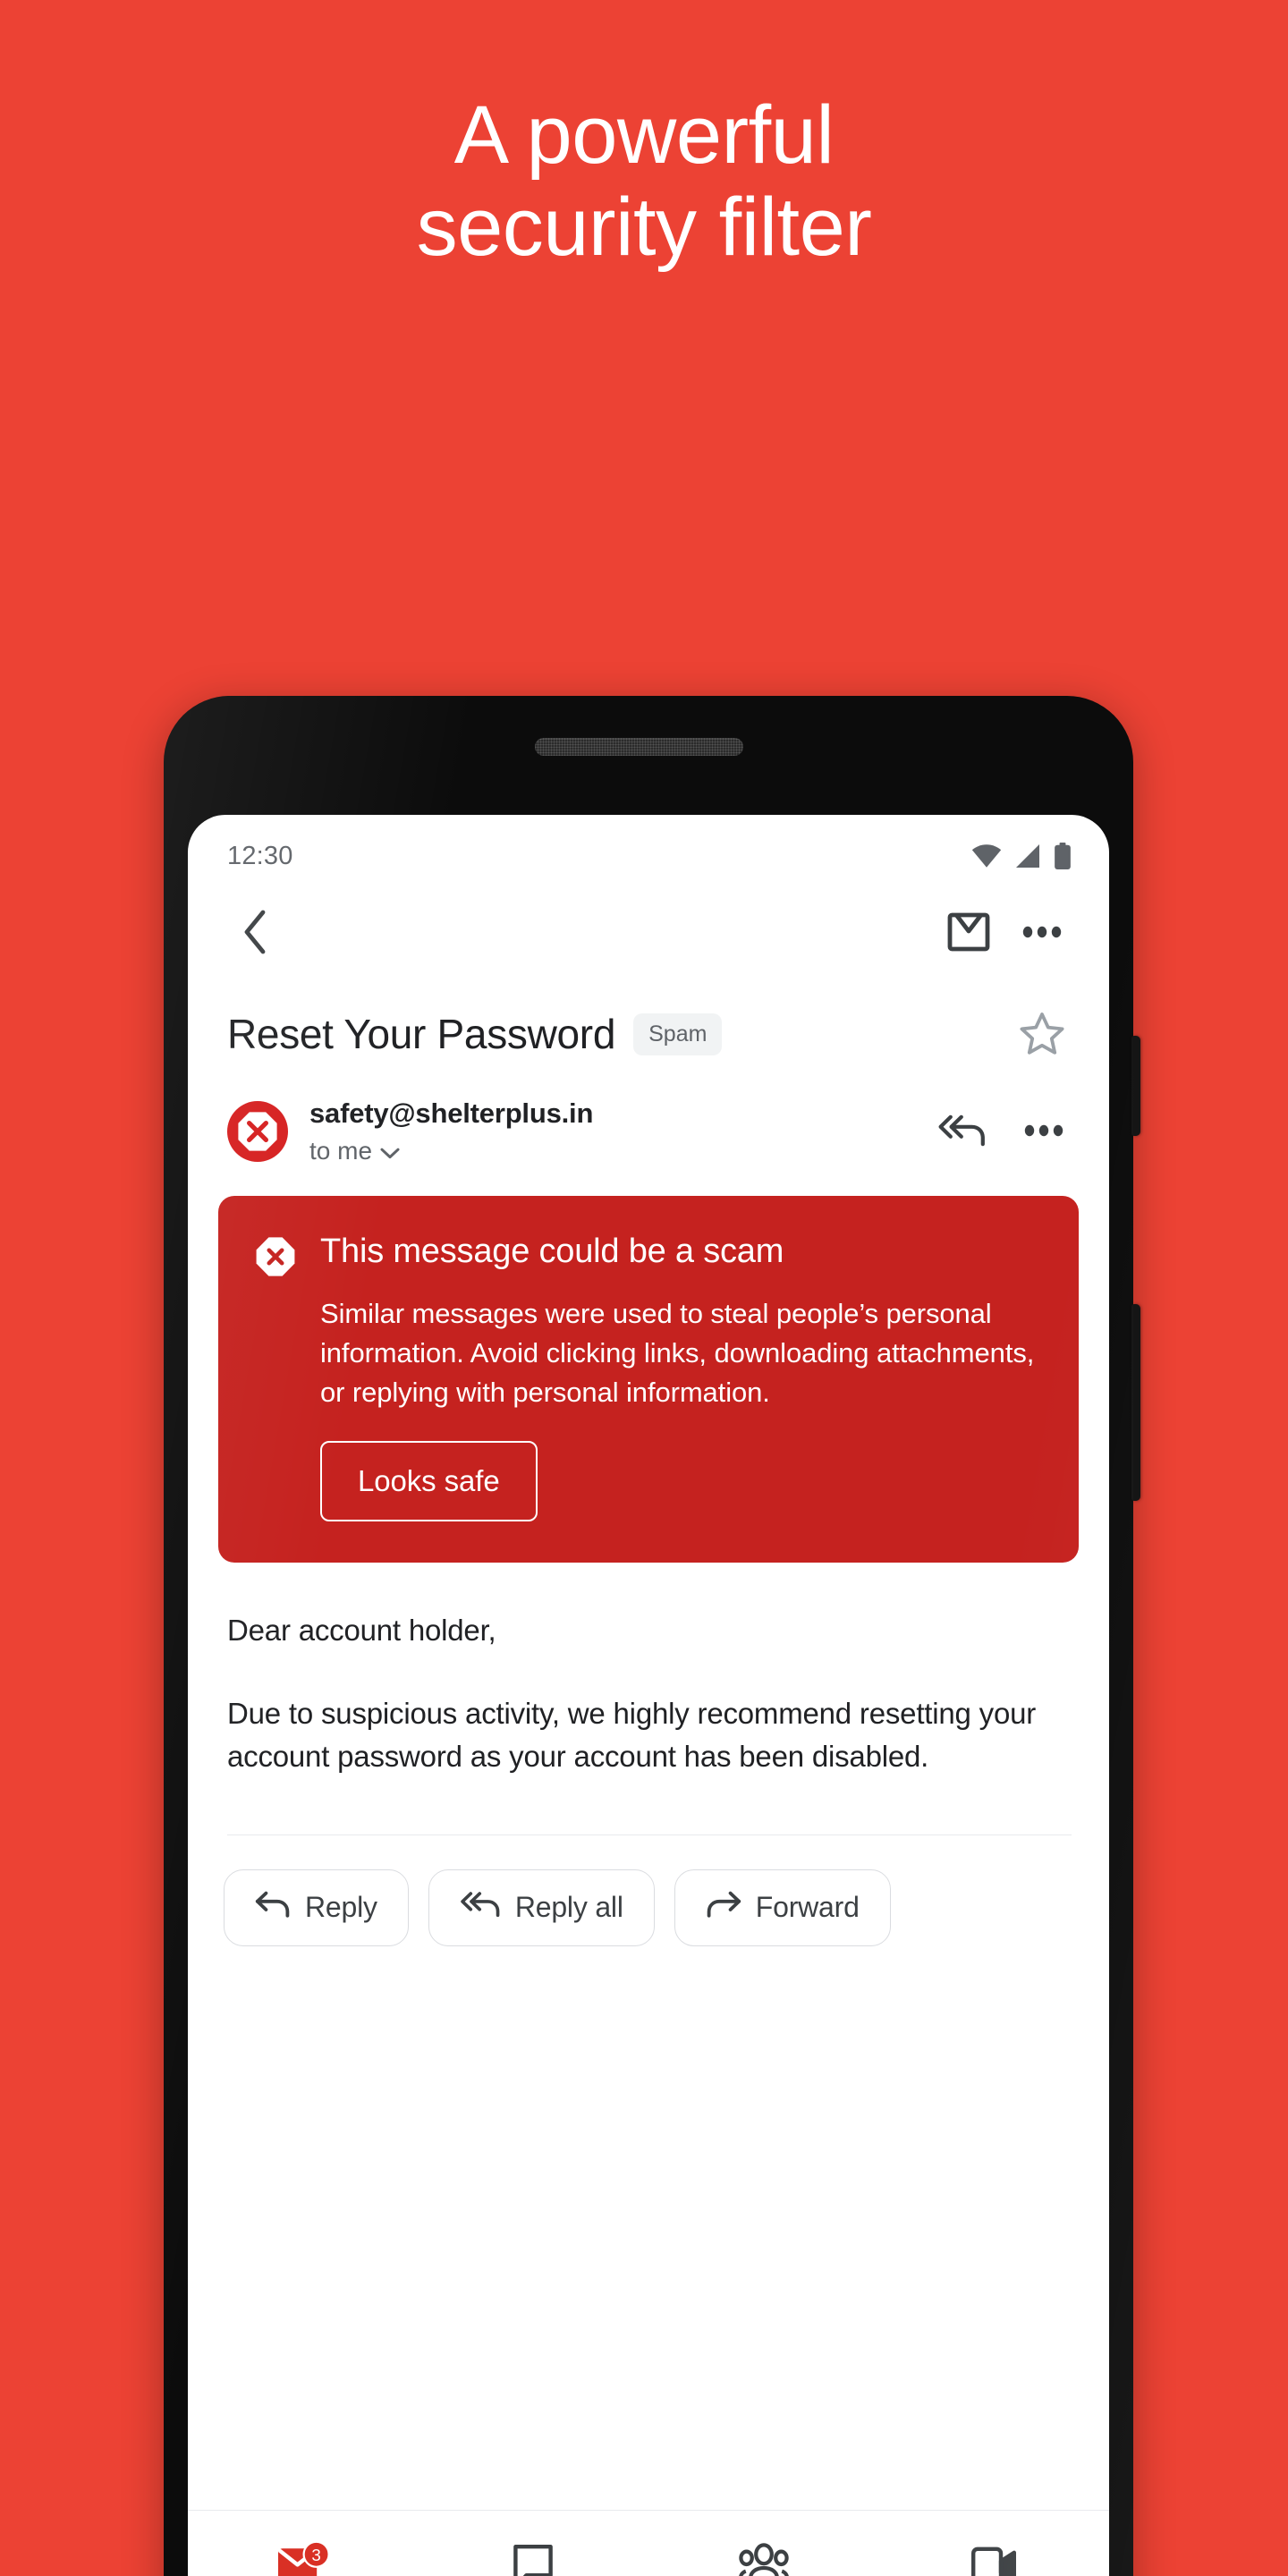 Image resolution: width=1288 pixels, height=2576 pixels. Describe the element at coordinates (644, 135) in the screenshot. I see `headline-line-1: A powerful` at that location.